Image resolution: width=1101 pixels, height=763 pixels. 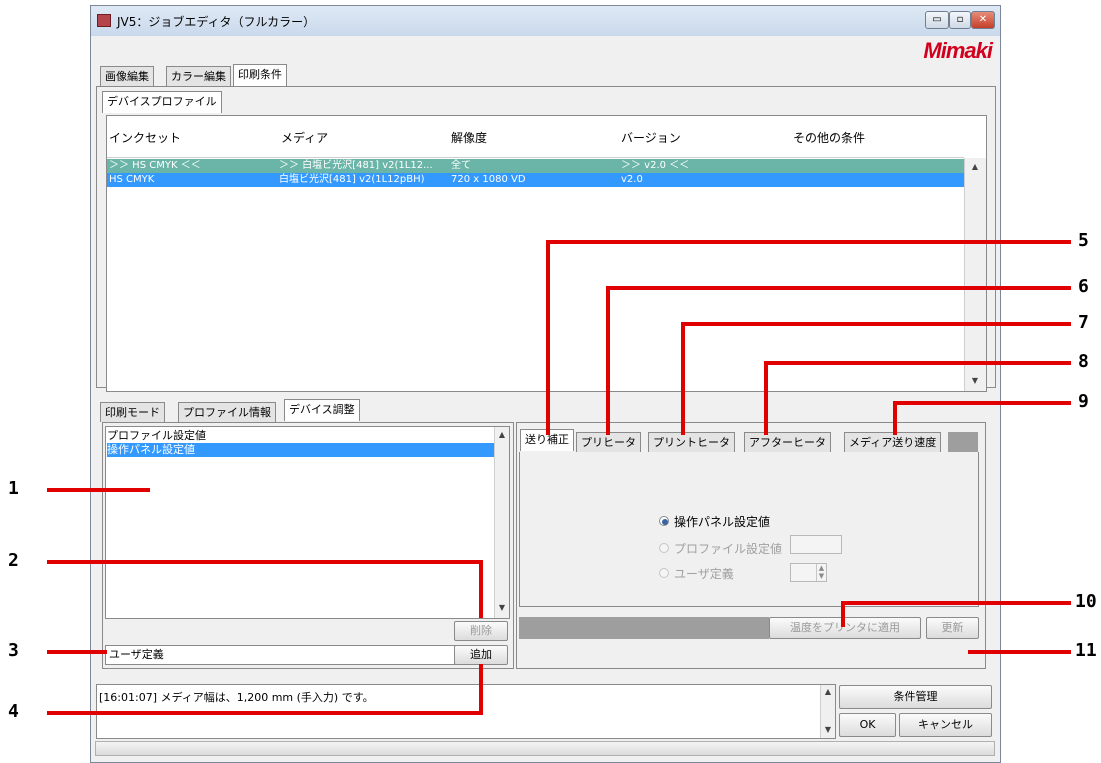 What do you see at coordinates (895, 418) in the screenshot?
I see `callout-line-9-vert` at bounding box center [895, 418].